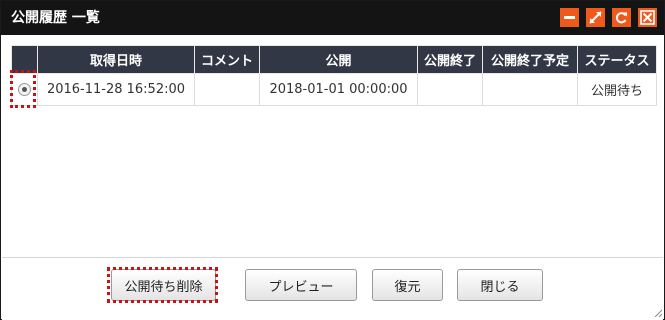 This screenshot has width=665, height=320. Describe the element at coordinates (163, 285) in the screenshot. I see `delete-pending-button: 公開待ち削除` at that location.